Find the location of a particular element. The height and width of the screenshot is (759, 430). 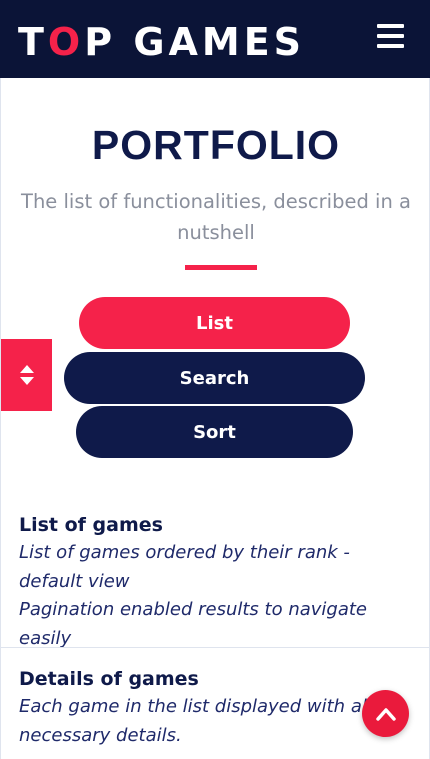

page-title: PORTFOLIO is located at coordinates (216, 145).